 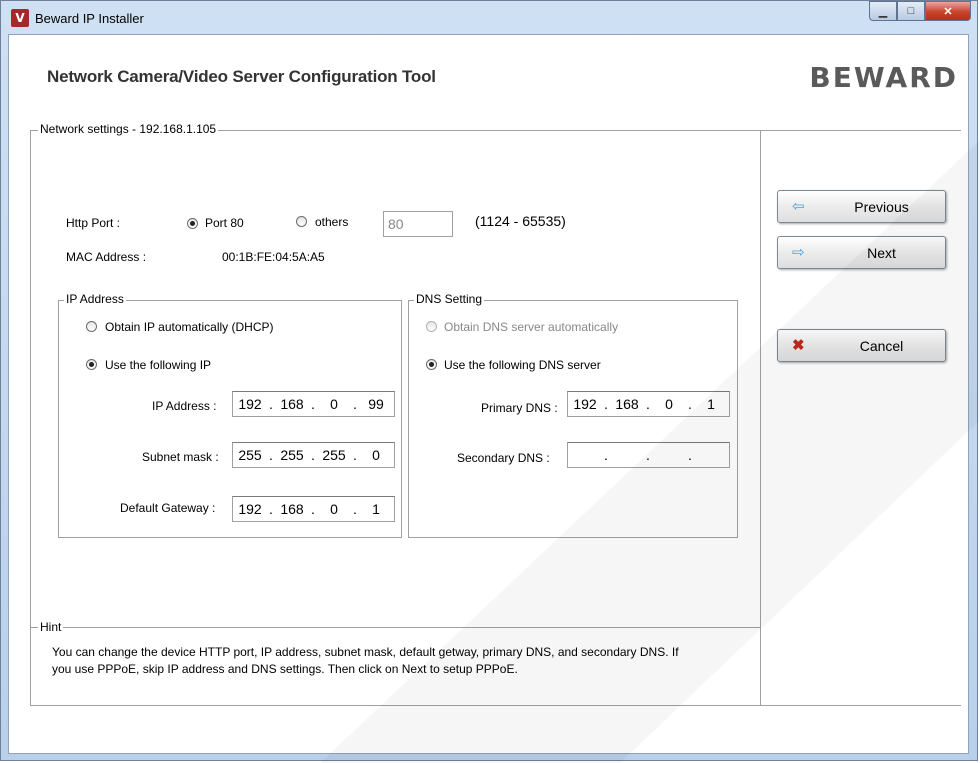 I want to click on arrow-right-icon: ⇨, so click(x=798, y=252).